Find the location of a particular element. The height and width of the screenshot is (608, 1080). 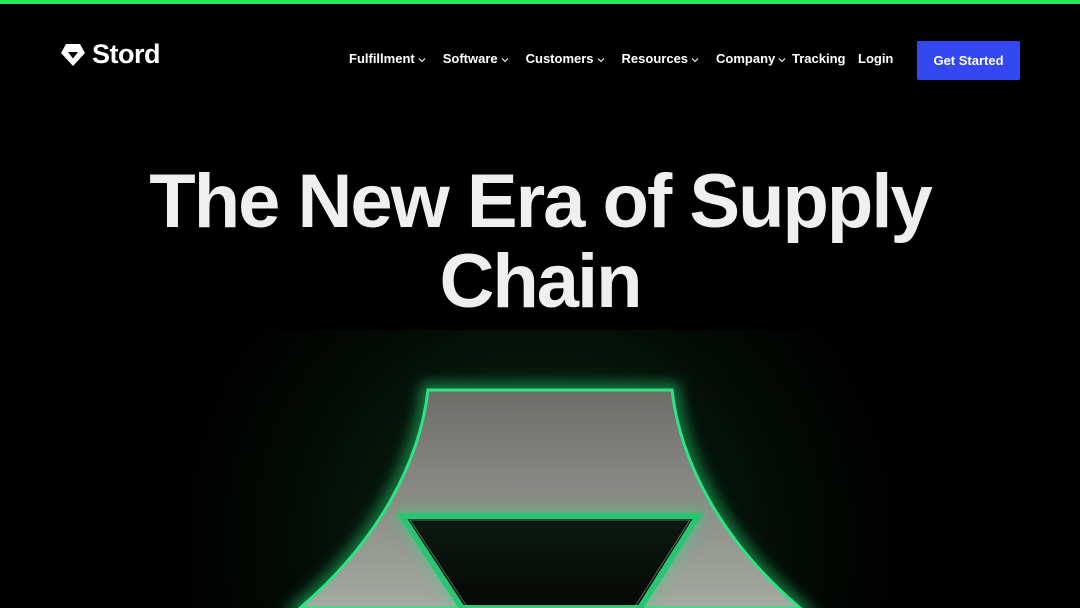

nav-item-company: Company is located at coordinates (751, 58).